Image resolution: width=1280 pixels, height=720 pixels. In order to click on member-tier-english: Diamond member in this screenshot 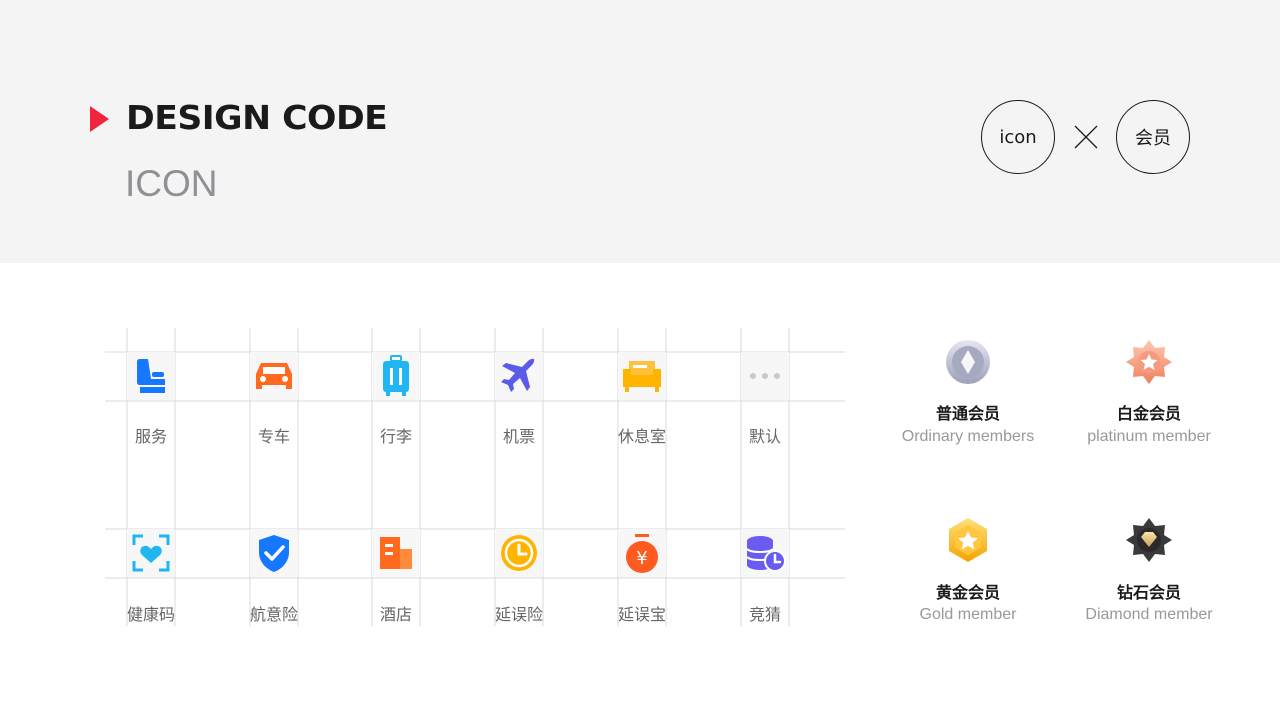, I will do `click(1149, 614)`.